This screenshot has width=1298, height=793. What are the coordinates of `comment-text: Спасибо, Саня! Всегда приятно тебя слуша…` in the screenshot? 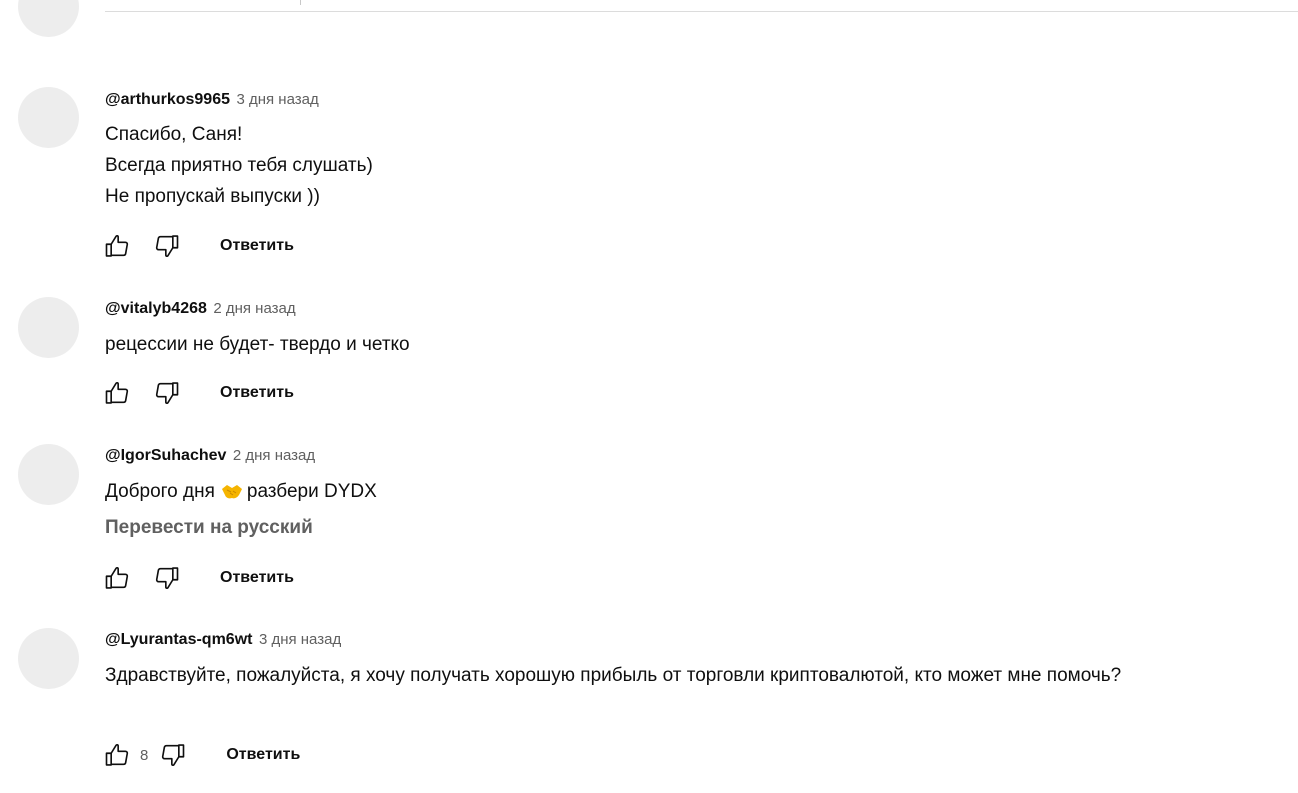 It's located at (680, 165).